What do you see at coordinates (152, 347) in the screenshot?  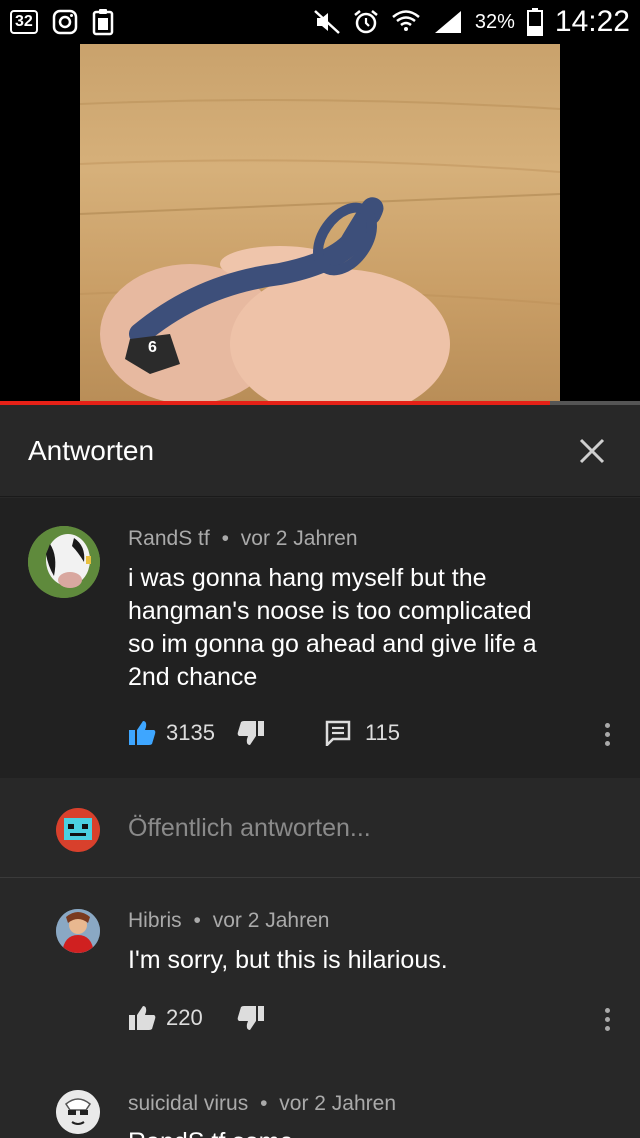 I see `step-marker-label: 6` at bounding box center [152, 347].